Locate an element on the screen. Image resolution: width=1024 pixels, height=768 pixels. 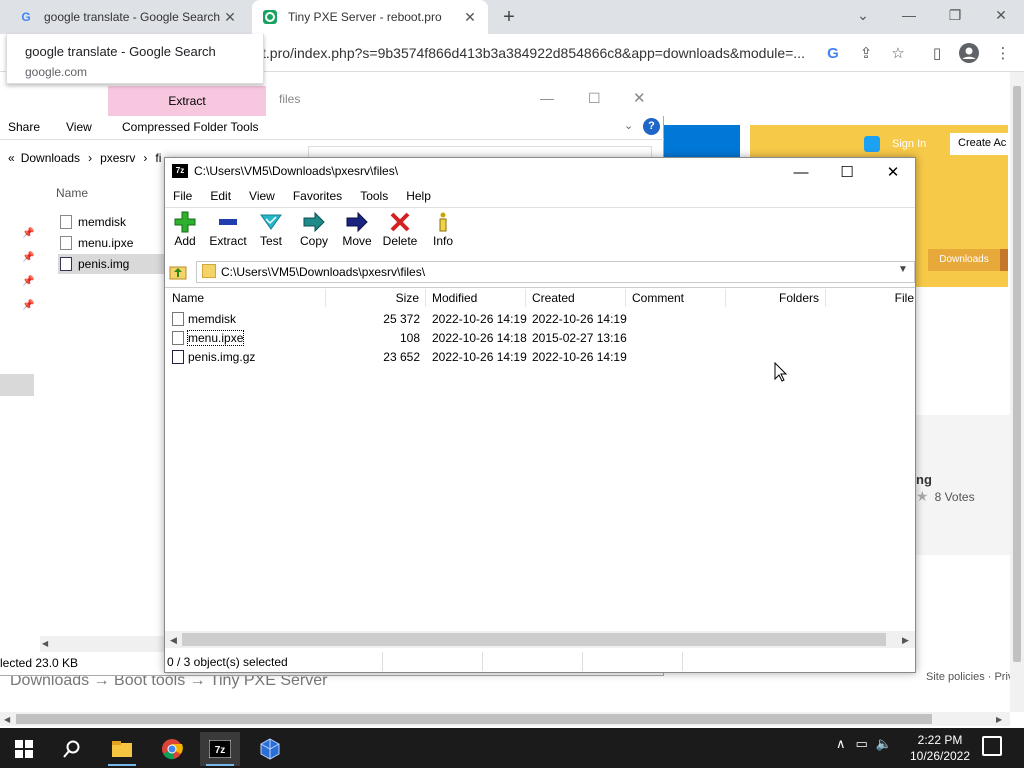
explorer-file-memdisk: memdisk is located at coordinates (111, 222).